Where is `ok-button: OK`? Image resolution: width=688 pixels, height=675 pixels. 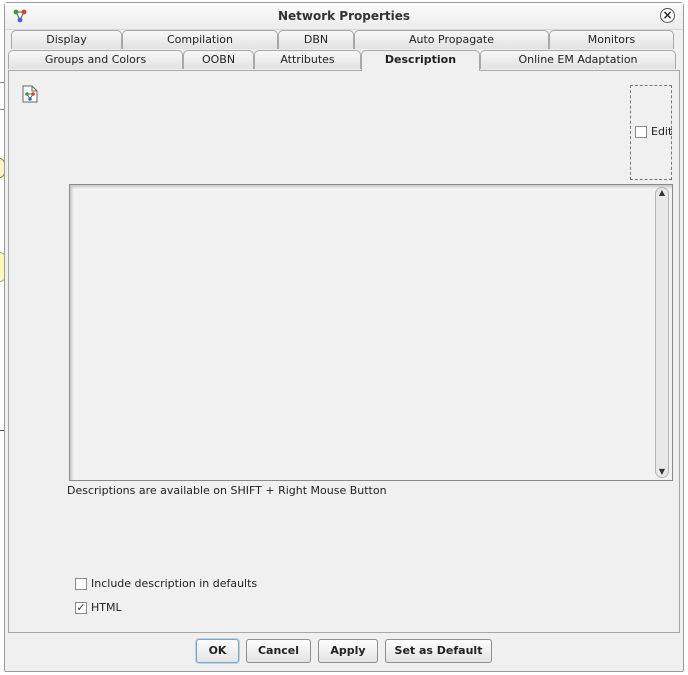 ok-button: OK is located at coordinates (217, 651).